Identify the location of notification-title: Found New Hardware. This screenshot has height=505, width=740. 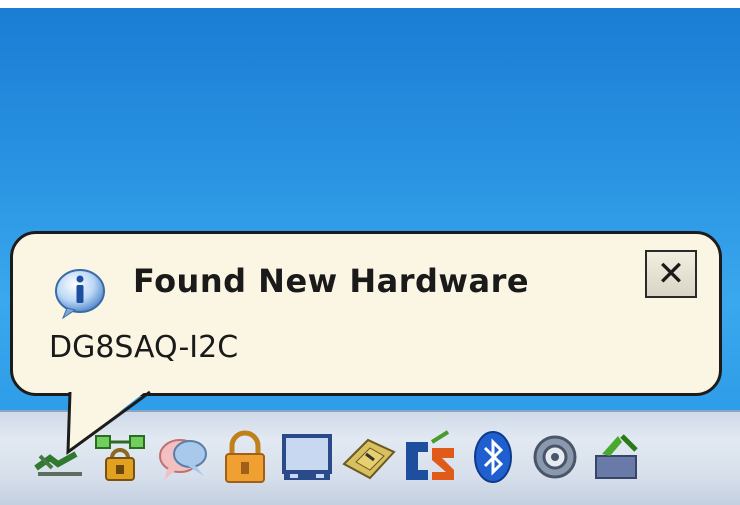
(331, 281).